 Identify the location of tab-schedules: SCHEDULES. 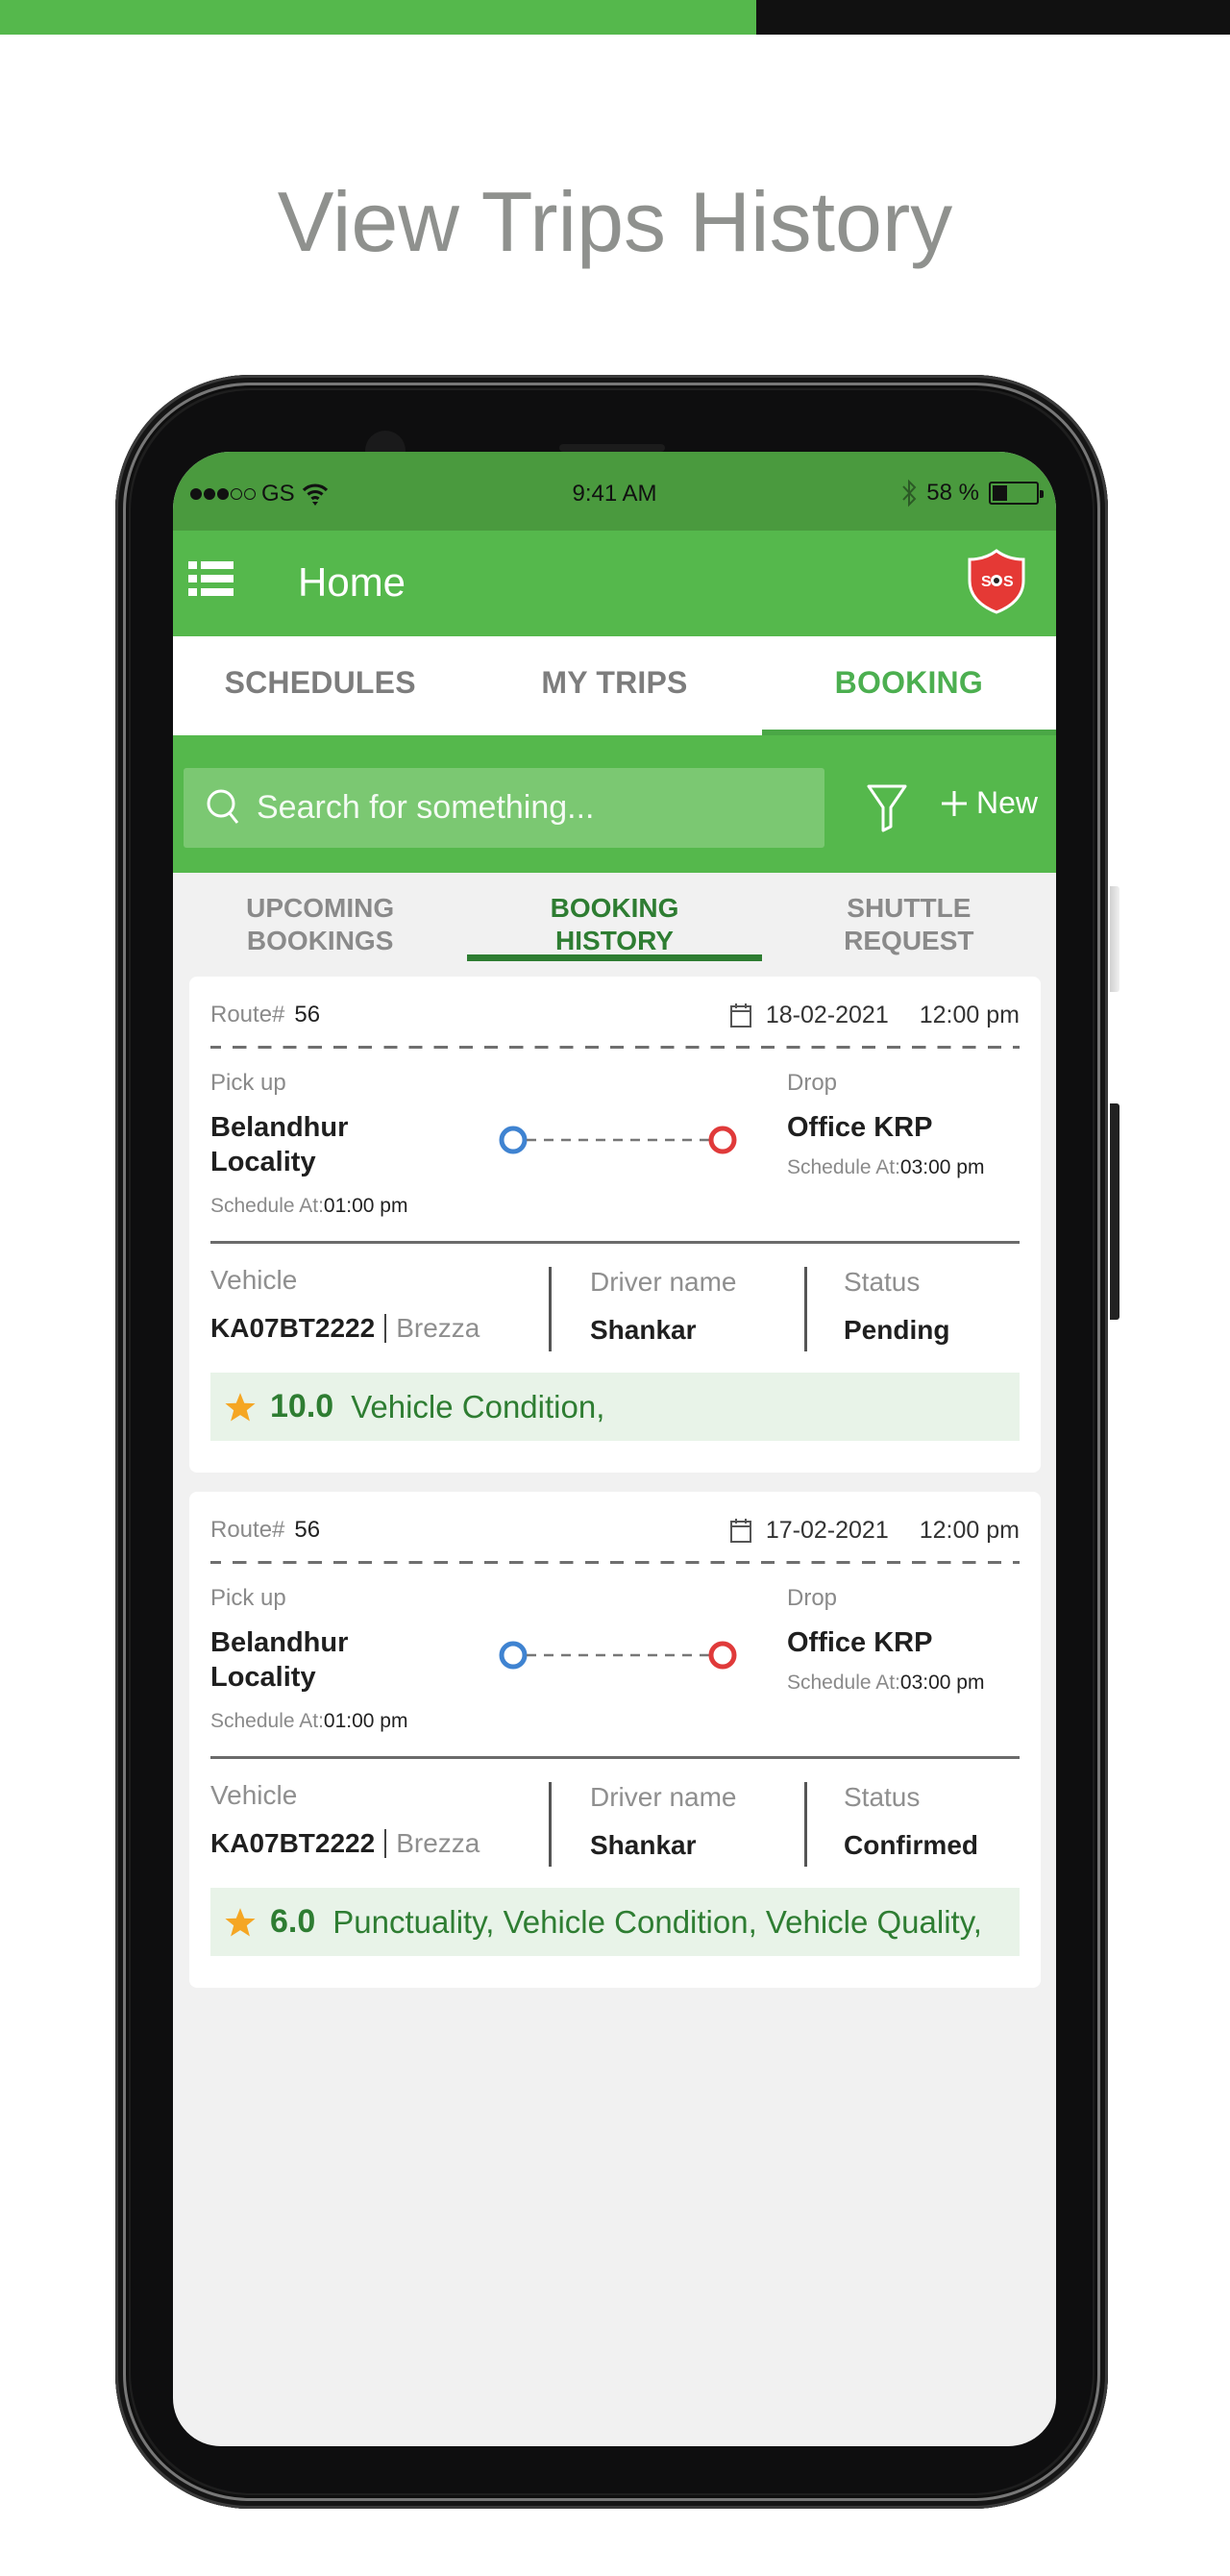
(320, 686).